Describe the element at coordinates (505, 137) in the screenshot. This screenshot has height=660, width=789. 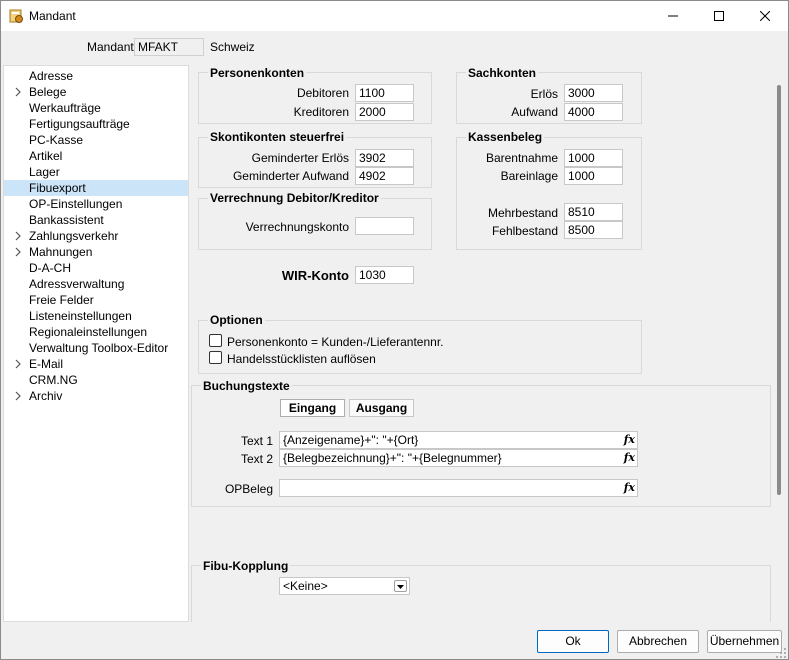
I see `kassenbeleg-title: Kassenbeleg` at that location.